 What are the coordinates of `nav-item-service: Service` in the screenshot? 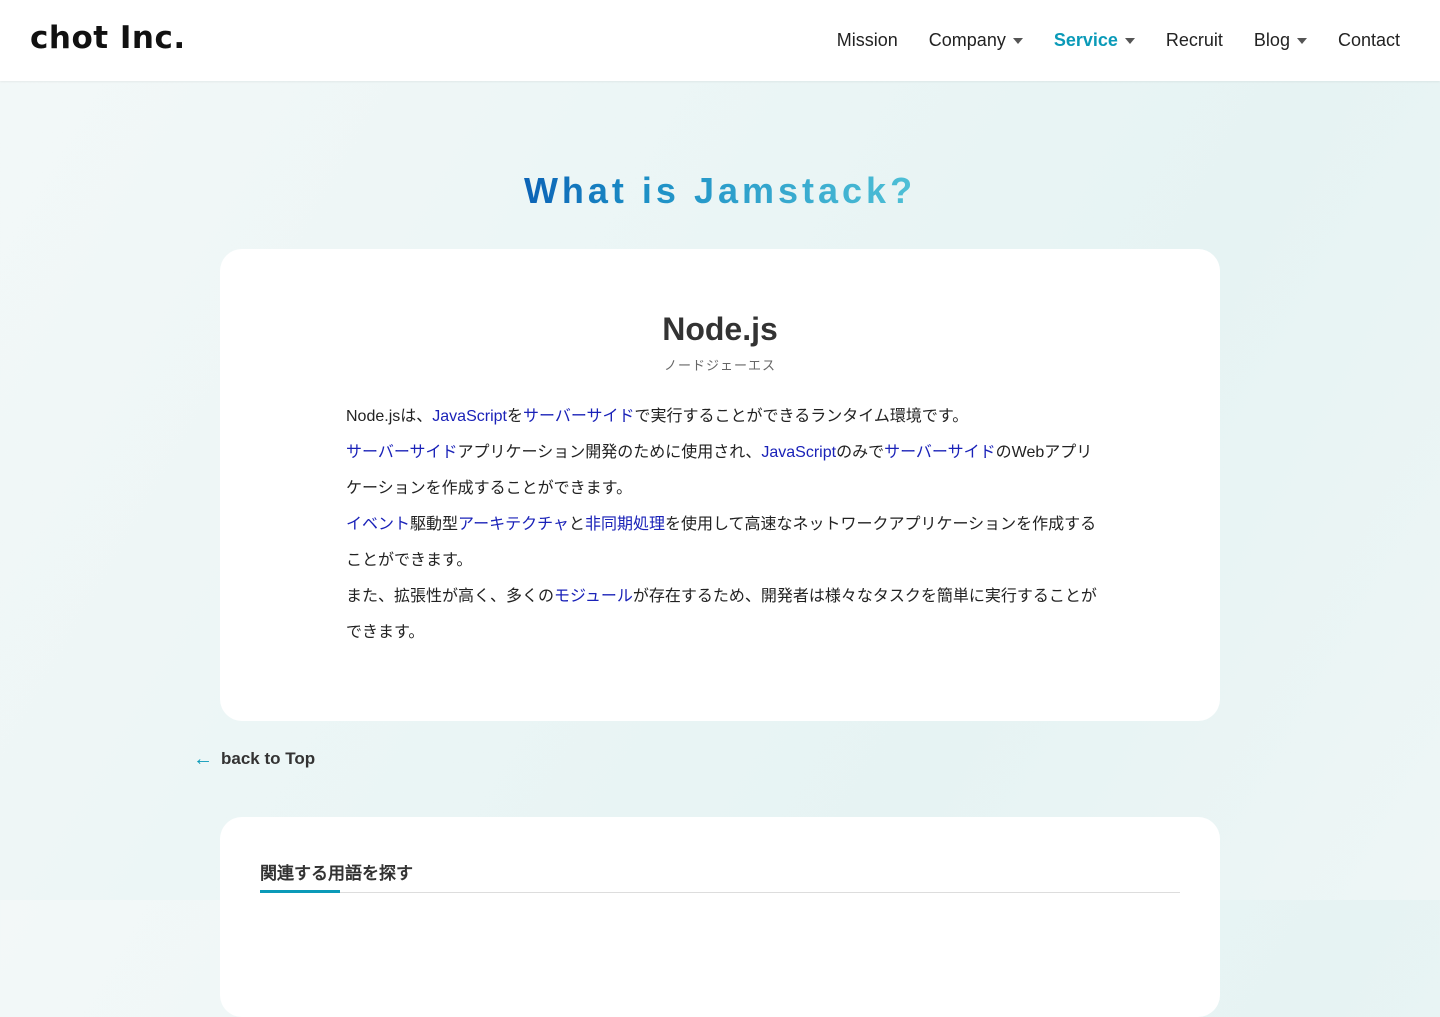 It's located at (1094, 40).